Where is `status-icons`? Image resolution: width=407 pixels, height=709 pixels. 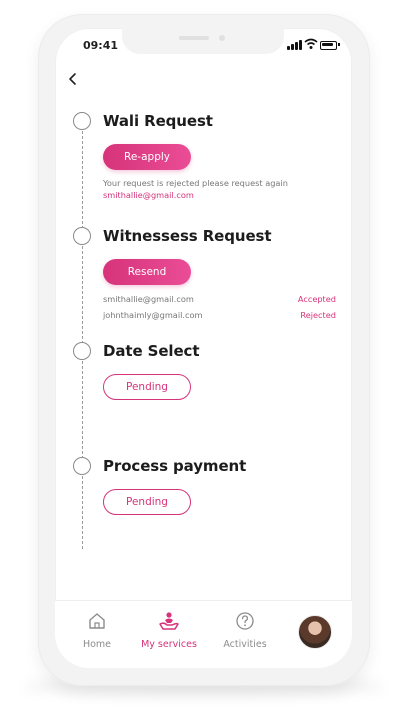 status-icons is located at coordinates (314, 45).